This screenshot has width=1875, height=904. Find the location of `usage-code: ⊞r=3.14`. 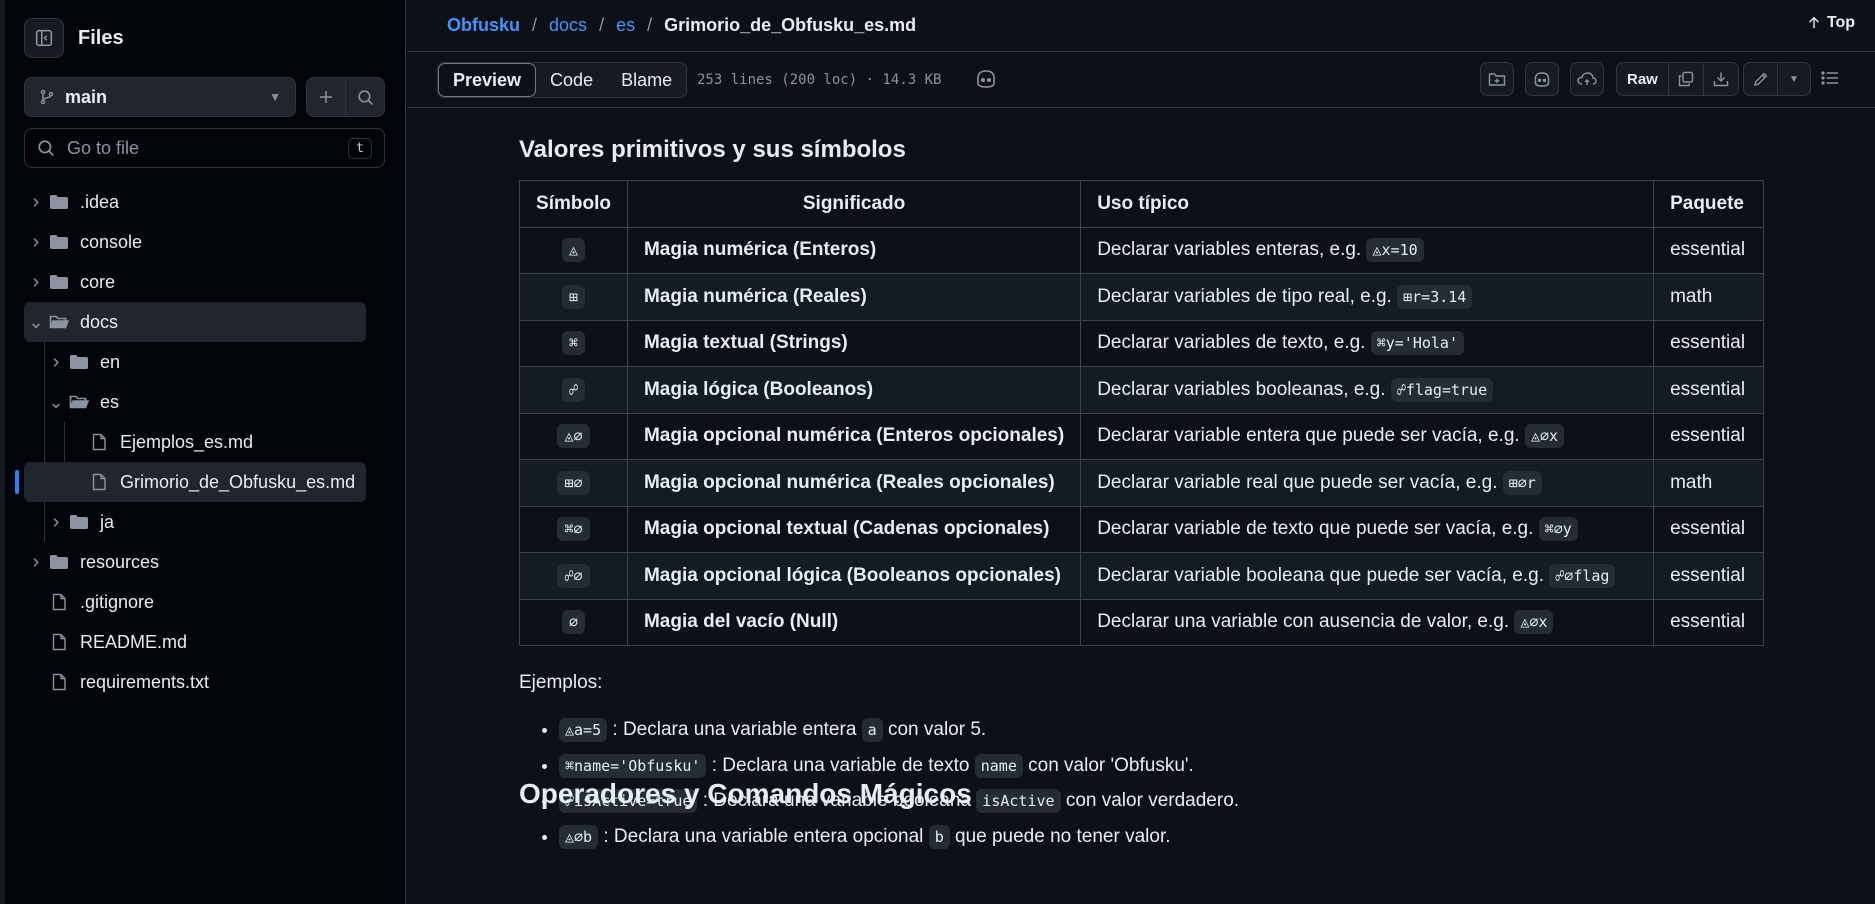

usage-code: ⊞r=3.14 is located at coordinates (1435, 296).